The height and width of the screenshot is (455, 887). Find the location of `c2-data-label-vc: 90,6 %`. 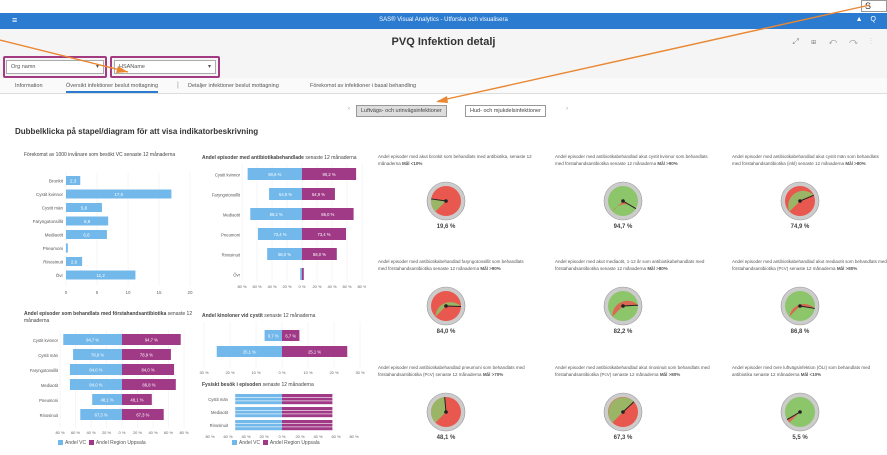

c2-data-label-vc: 90,6 % is located at coordinates (274, 174).